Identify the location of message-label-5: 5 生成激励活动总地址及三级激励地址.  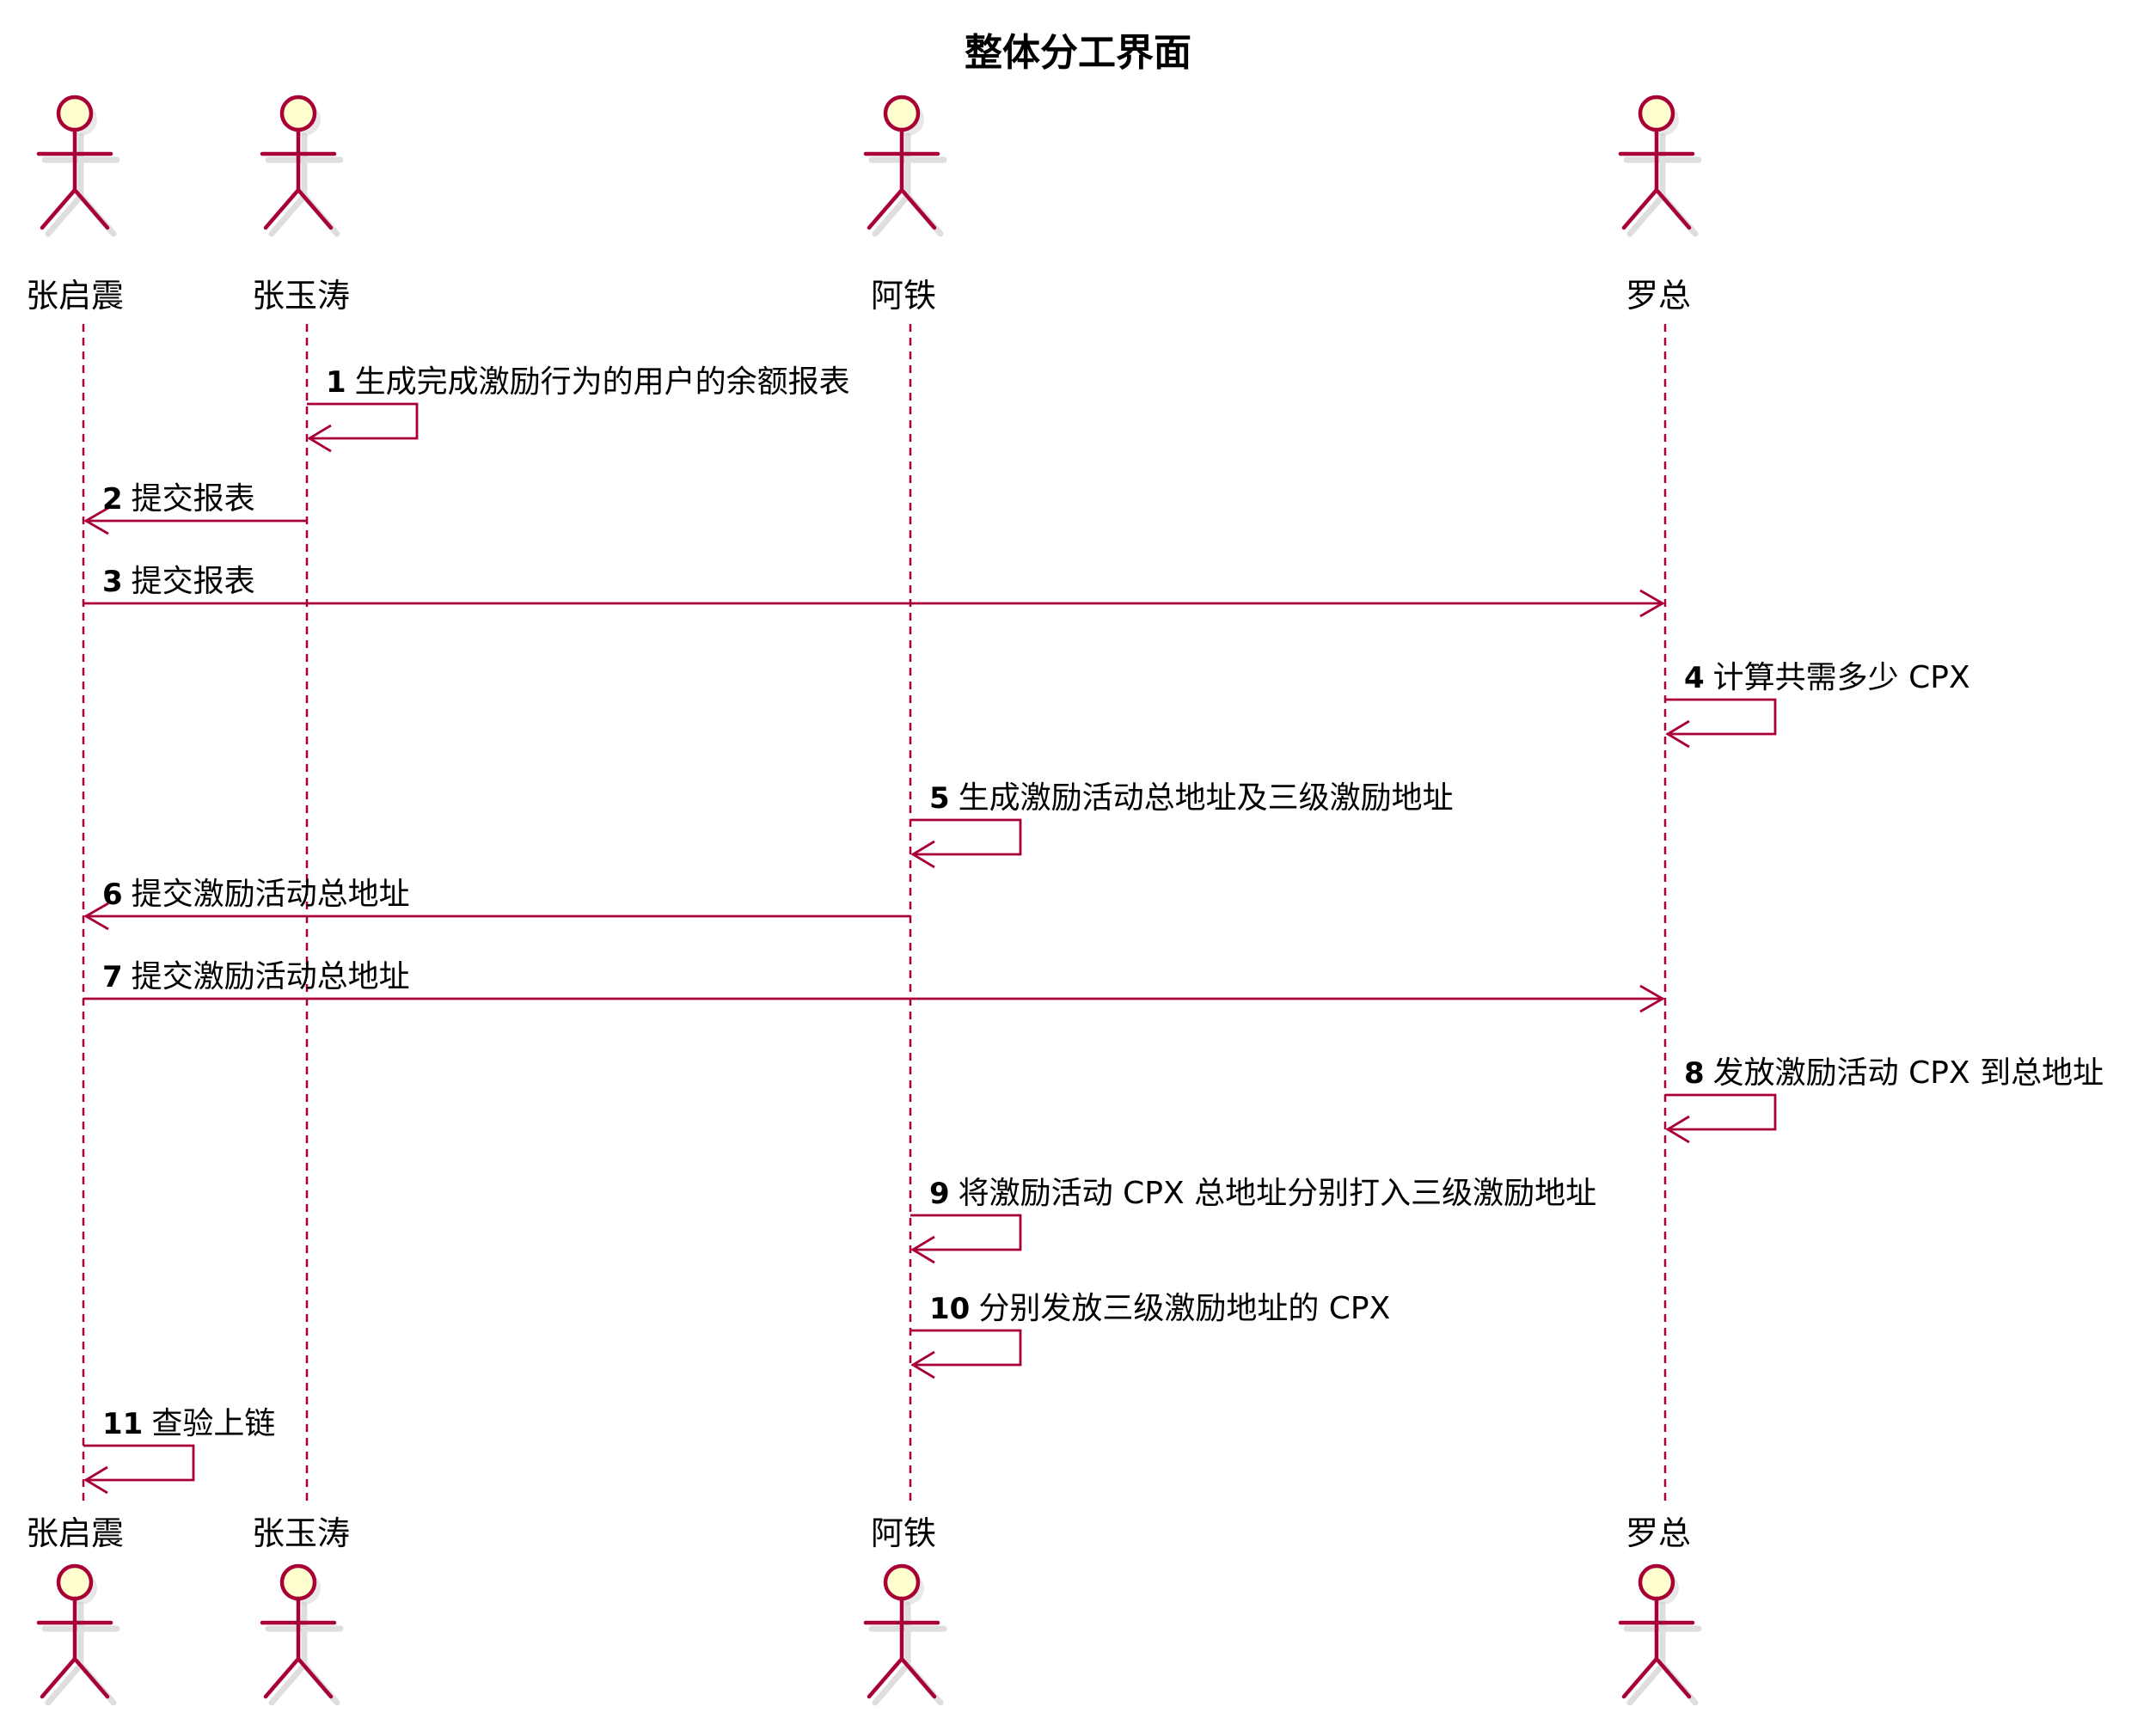
(1191, 798).